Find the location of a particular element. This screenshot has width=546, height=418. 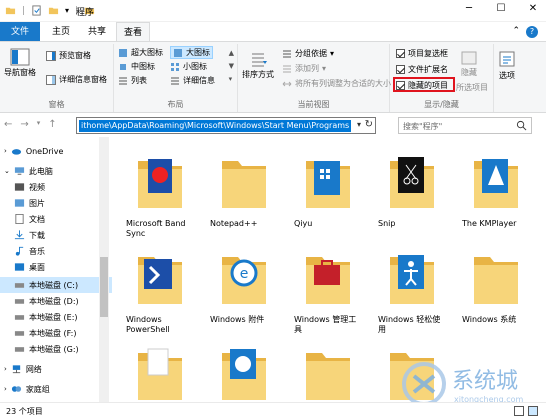

nav-item-music: 音乐 is located at coordinates (56, 251).